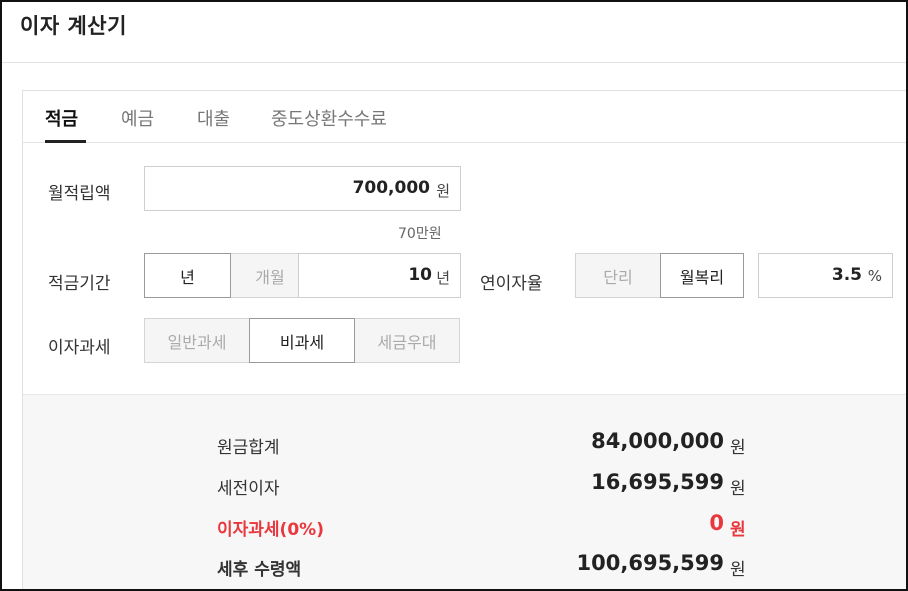  What do you see at coordinates (79, 284) in the screenshot?
I see `period-label: 적금기간` at bounding box center [79, 284].